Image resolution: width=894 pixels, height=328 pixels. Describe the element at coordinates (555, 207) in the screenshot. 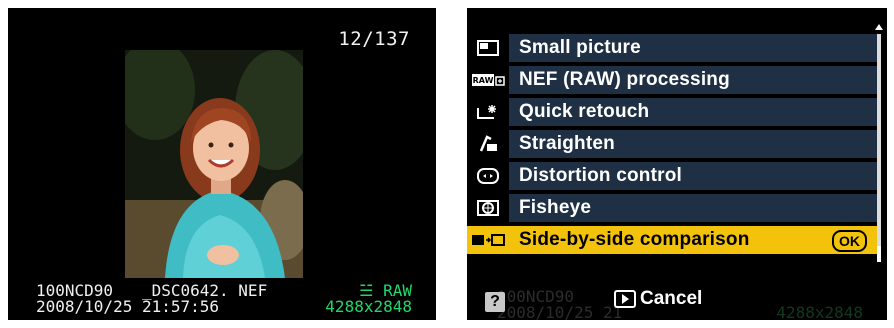

I see `menu-item-label: Fisheye` at that location.